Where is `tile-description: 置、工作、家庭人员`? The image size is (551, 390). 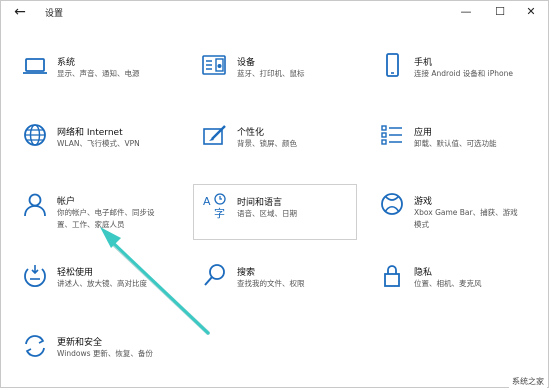
tile-description: 置、工作、家庭人员 is located at coordinates (91, 224).